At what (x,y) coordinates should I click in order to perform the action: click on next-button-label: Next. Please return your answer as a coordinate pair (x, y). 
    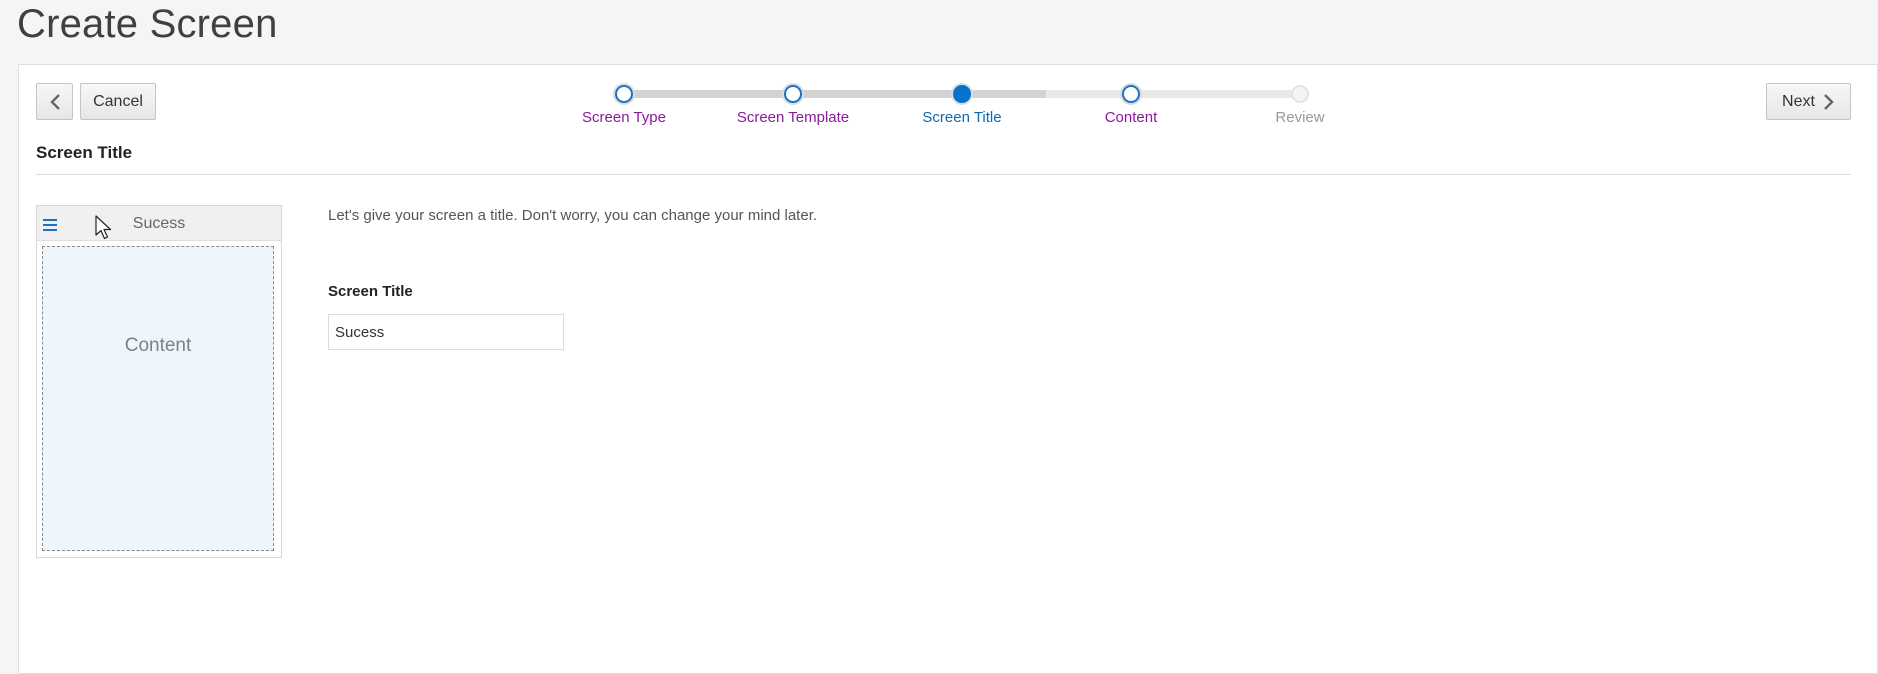
    Looking at the image, I should click on (1798, 101).